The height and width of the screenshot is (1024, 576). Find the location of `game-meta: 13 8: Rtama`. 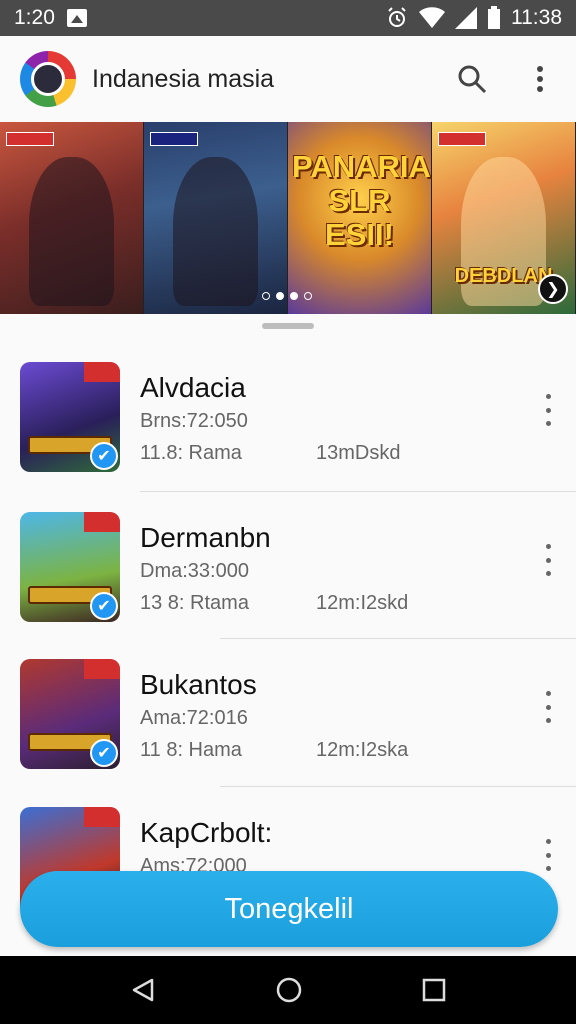

game-meta: 13 8: Rtama is located at coordinates (194, 603).